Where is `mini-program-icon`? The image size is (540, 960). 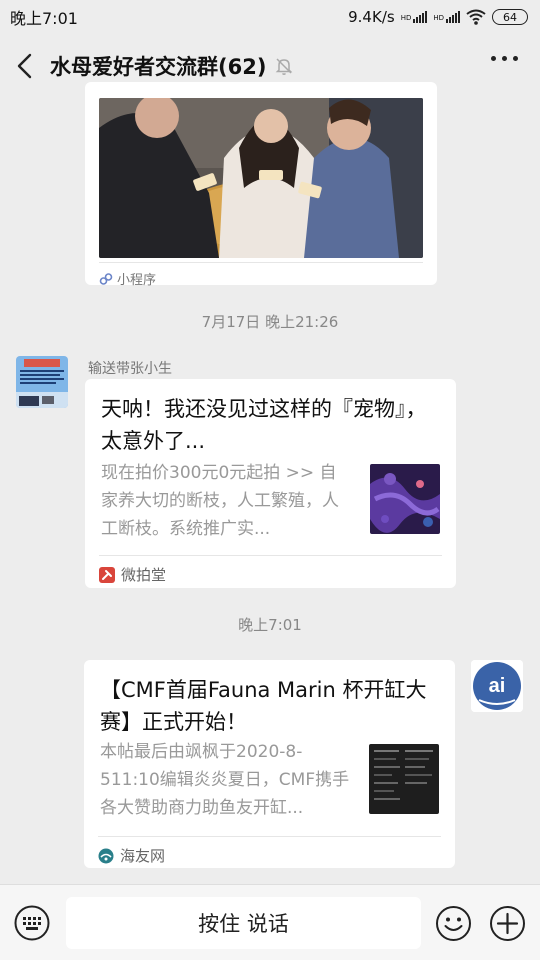
mini-program-icon is located at coordinates (106, 278).